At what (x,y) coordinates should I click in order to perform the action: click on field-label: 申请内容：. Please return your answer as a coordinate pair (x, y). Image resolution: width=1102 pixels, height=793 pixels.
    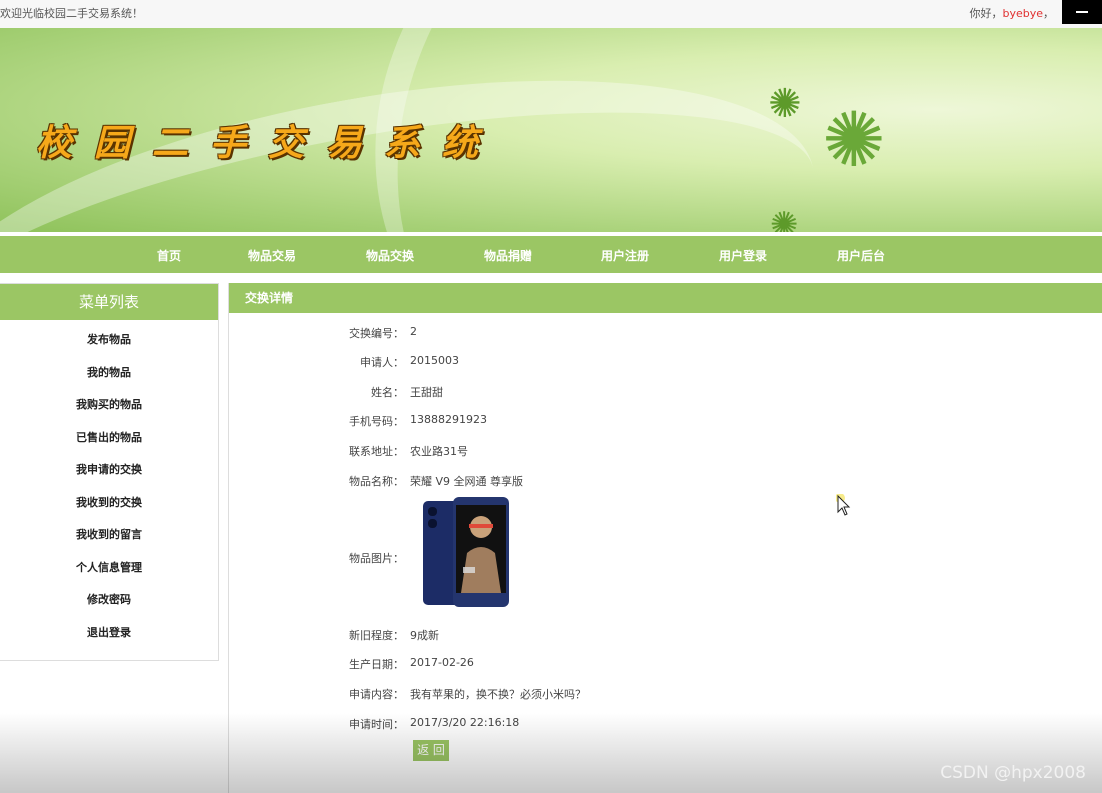
    Looking at the image, I should click on (376, 694).